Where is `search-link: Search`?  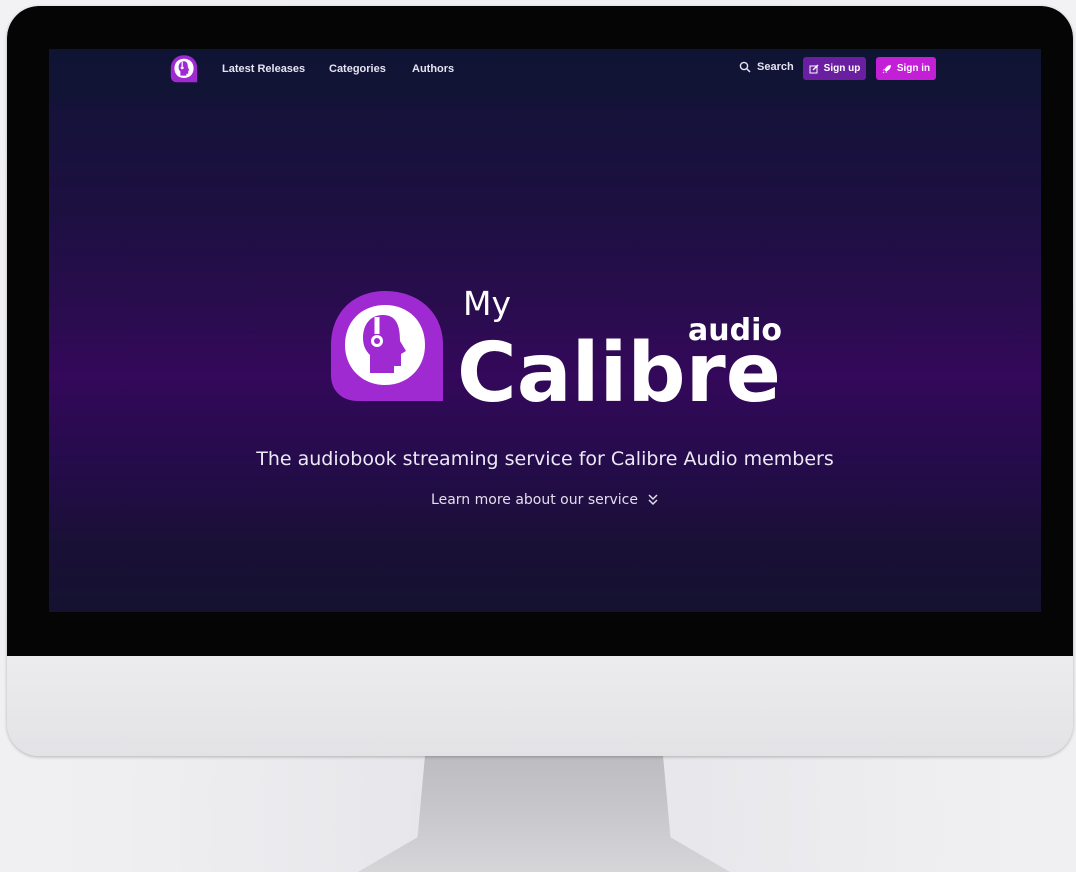 search-link: Search is located at coordinates (766, 67).